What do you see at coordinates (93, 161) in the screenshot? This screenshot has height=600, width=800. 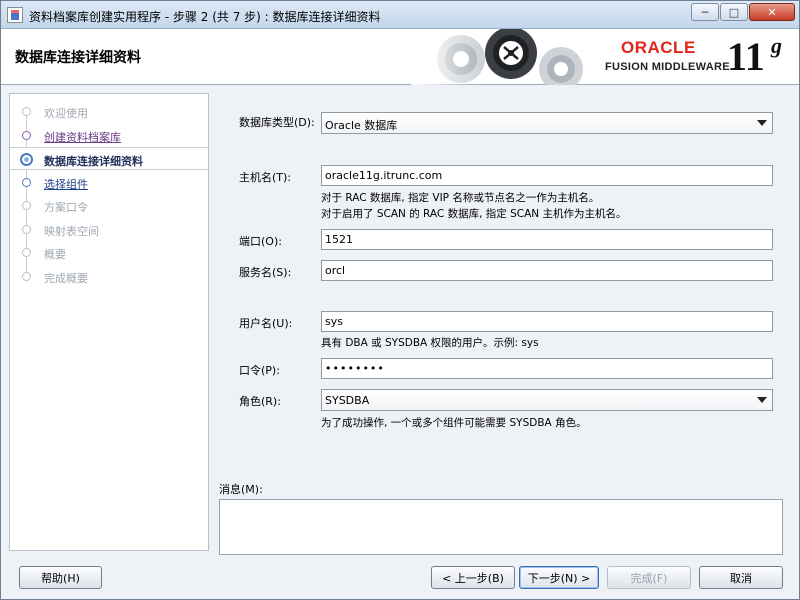 I see `nav-step-label: 数据库连接详细资料` at bounding box center [93, 161].